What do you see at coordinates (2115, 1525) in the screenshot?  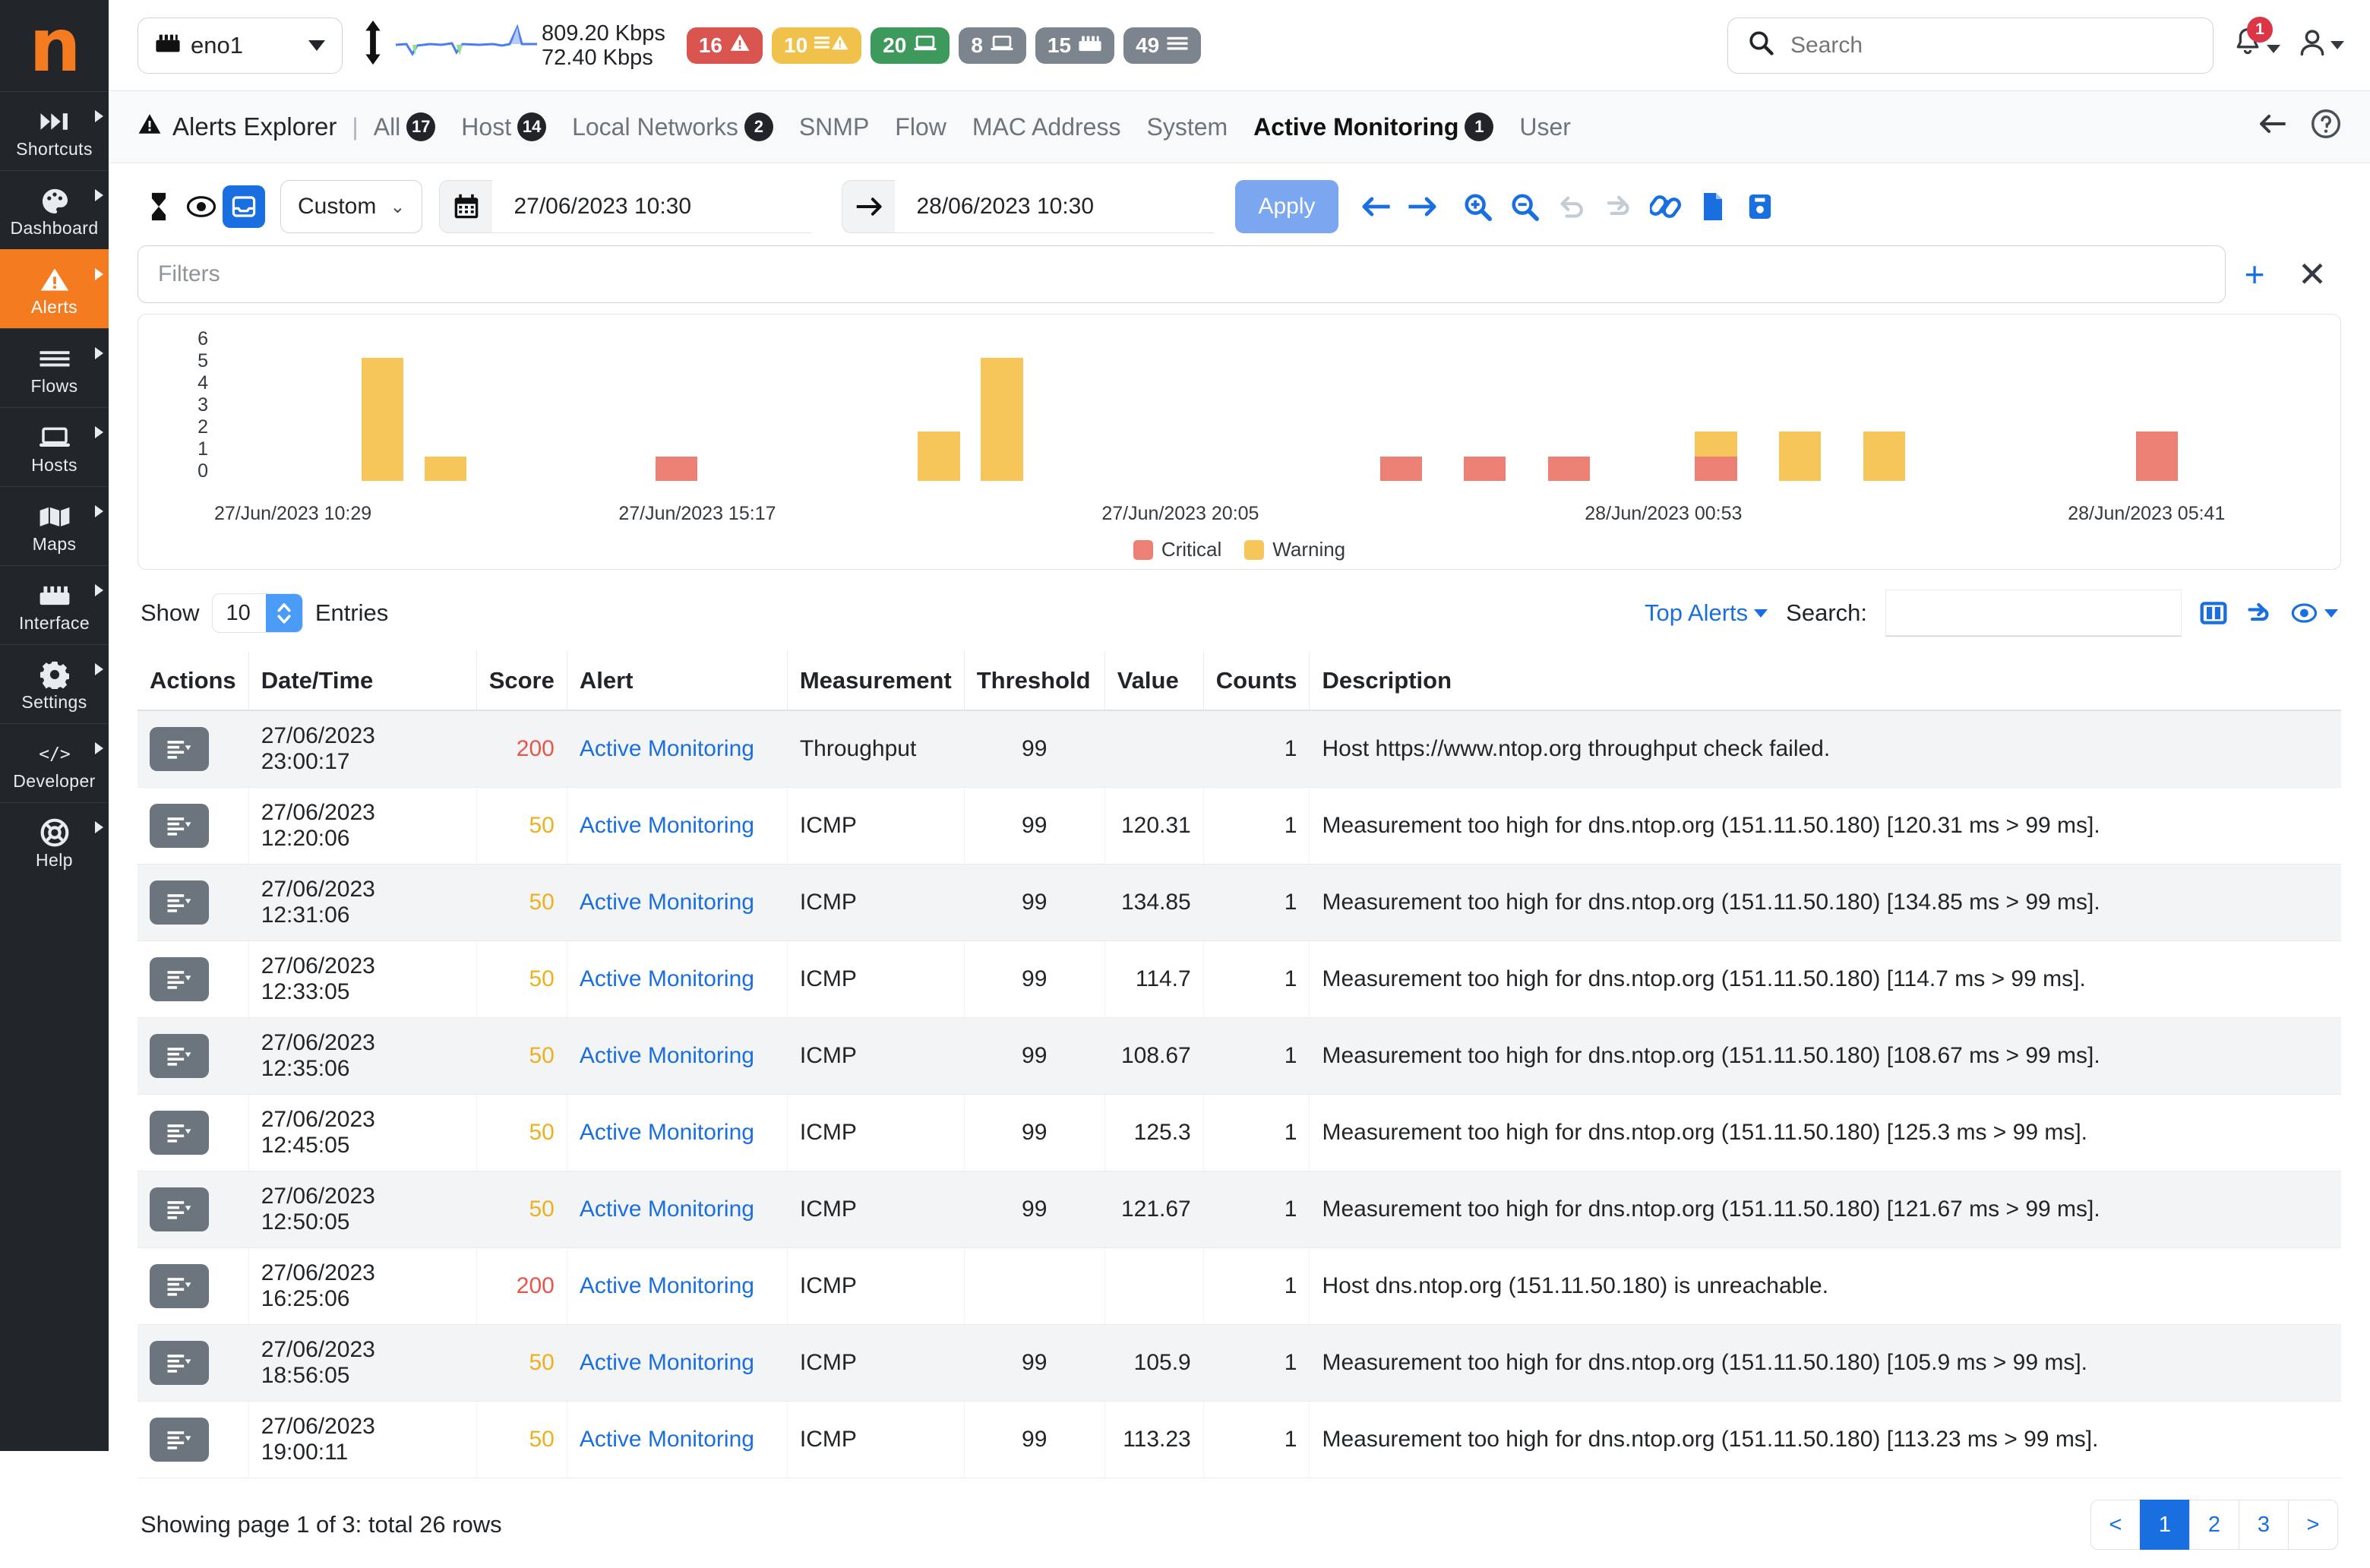 I see `page-button: <` at bounding box center [2115, 1525].